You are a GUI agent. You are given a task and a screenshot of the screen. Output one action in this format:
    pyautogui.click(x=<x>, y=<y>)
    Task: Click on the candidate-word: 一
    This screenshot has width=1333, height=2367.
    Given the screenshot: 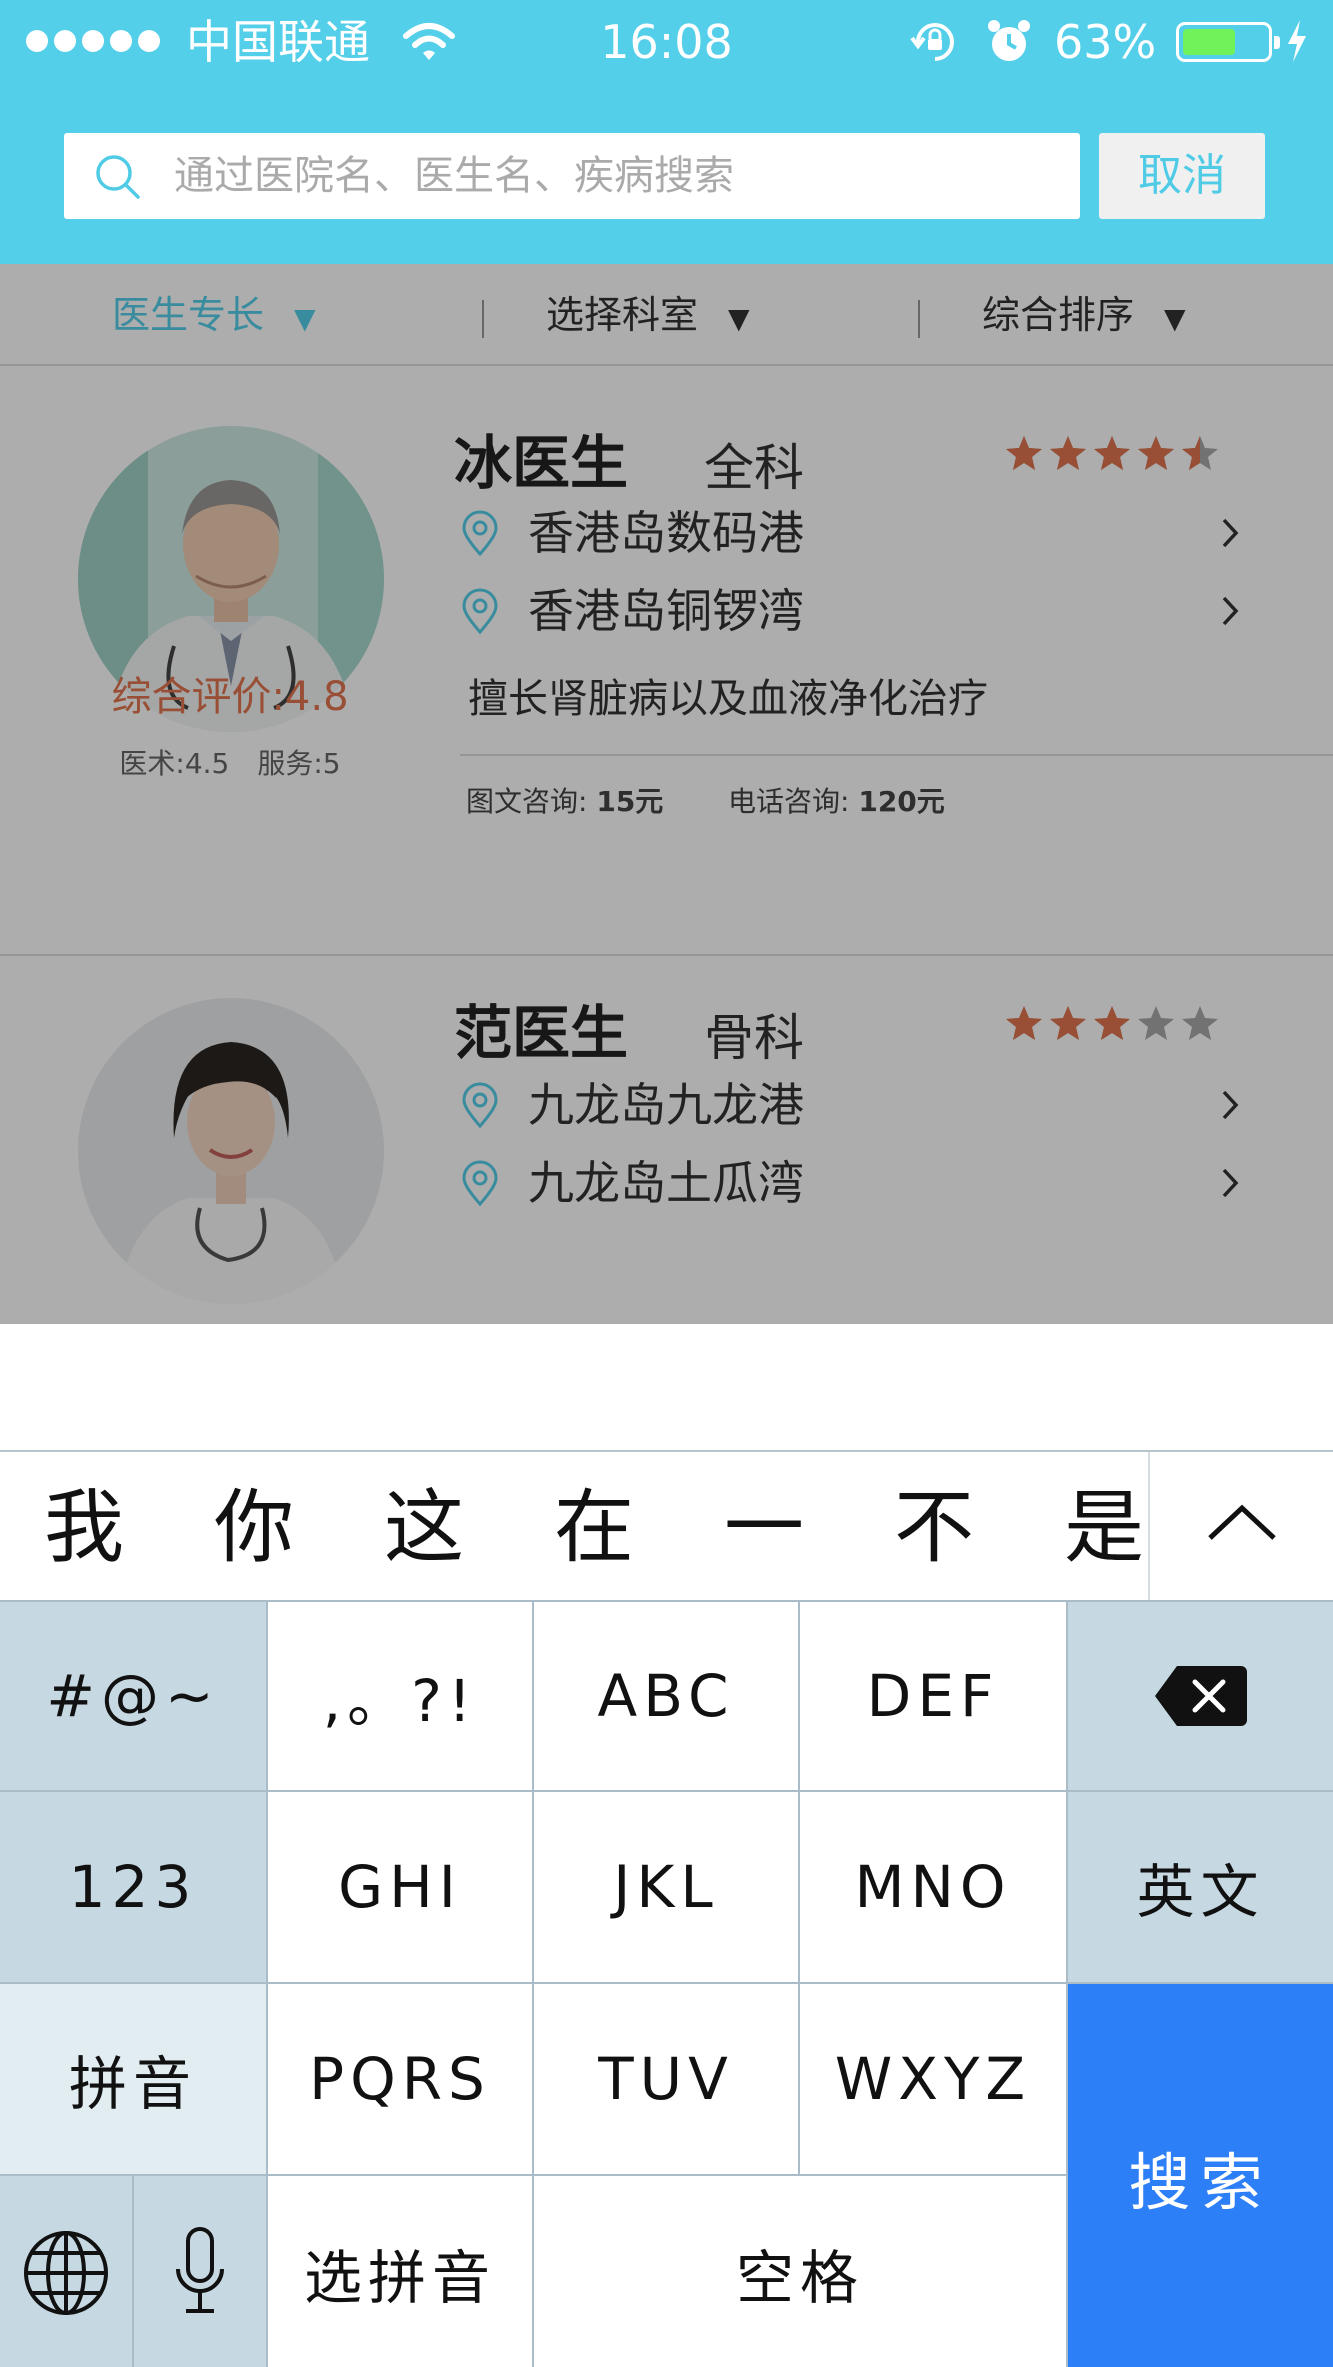 What is the action you would take?
    pyautogui.click(x=764, y=1528)
    